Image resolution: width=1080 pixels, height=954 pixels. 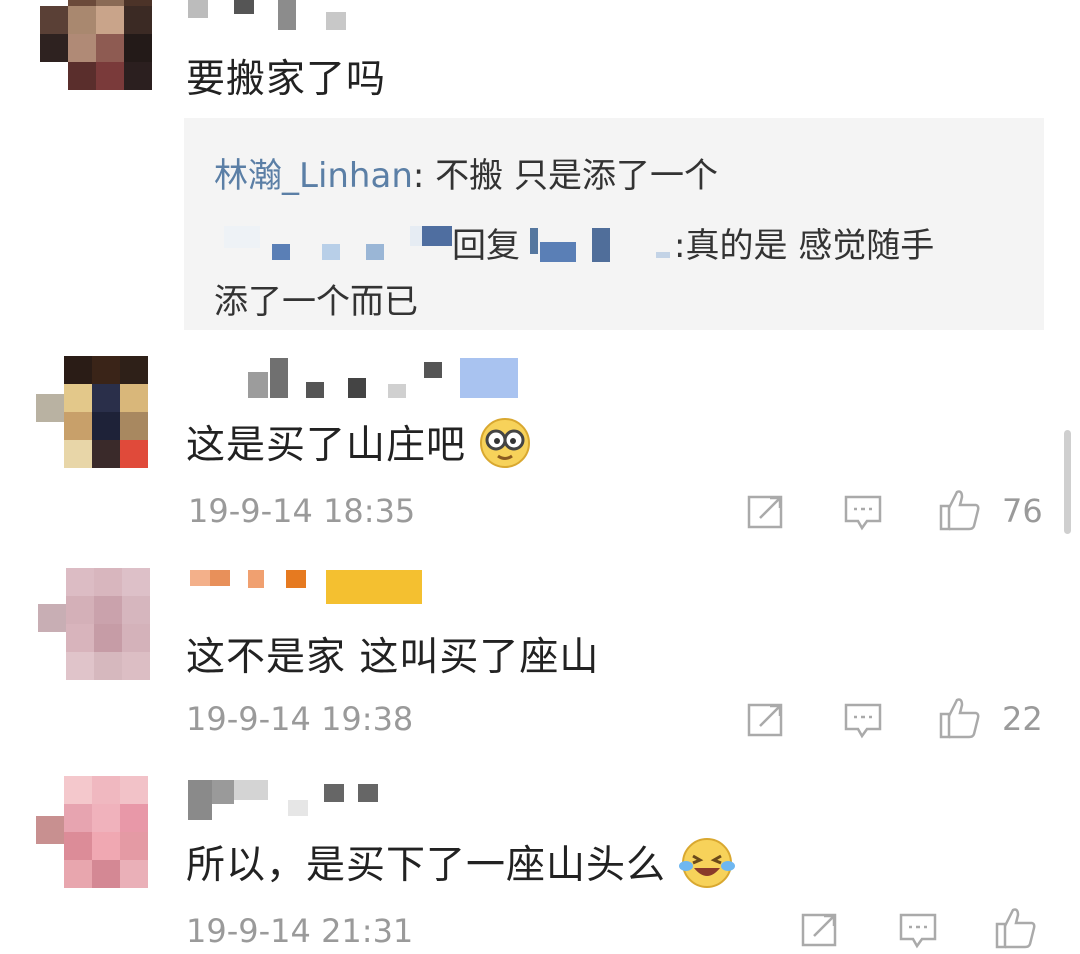 What do you see at coordinates (300, 931) in the screenshot?
I see `timestamp: 19-9-14 21:31` at bounding box center [300, 931].